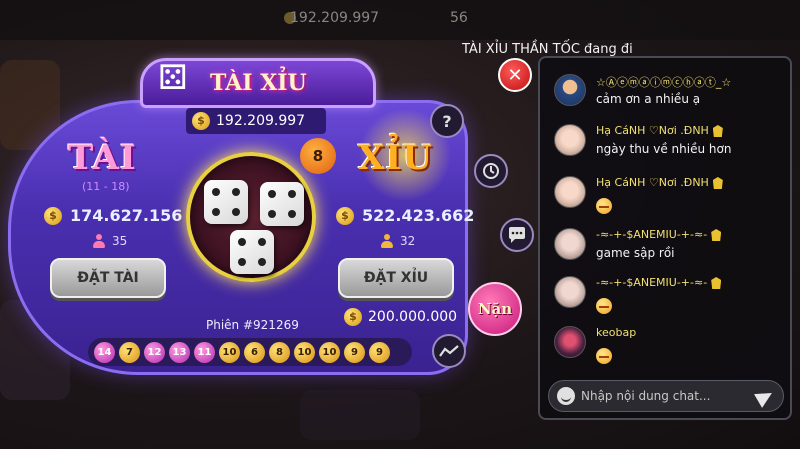  I want to click on clock-icon, so click(491, 171).